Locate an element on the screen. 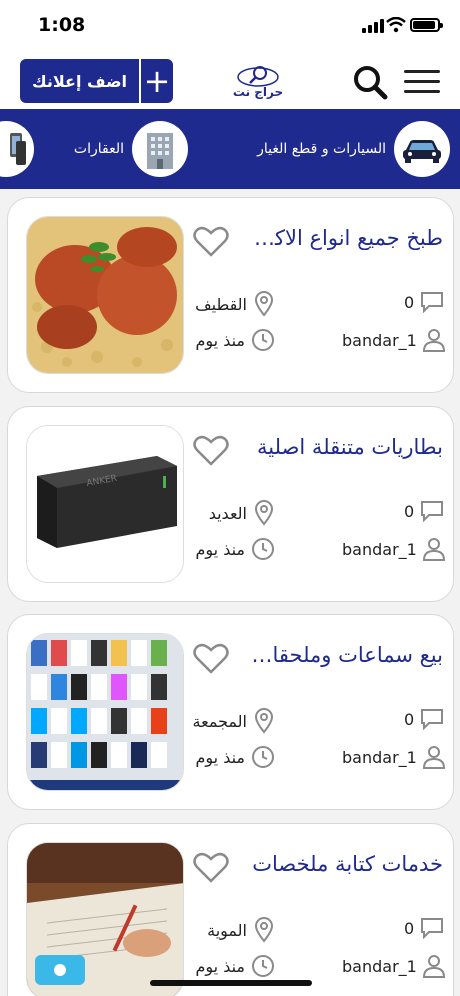 The image size is (460, 996). add-ad-button: اضف إعلانك + is located at coordinates (96, 81).